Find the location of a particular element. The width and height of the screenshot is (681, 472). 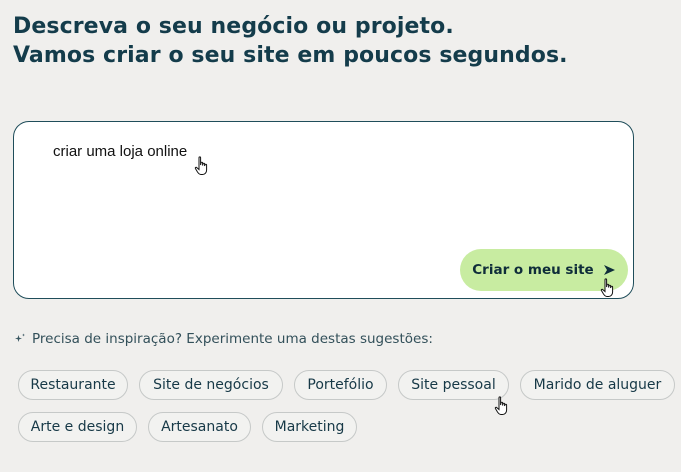

suggestion-chip-portefolio: Portefólio is located at coordinates (340, 385).